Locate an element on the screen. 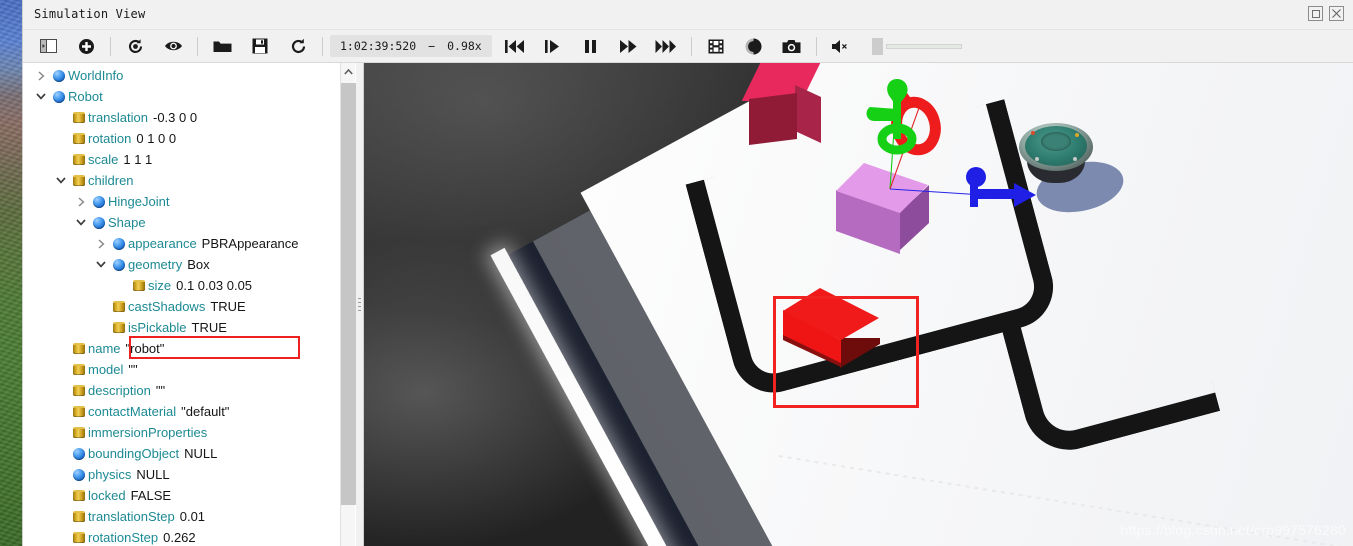 Image resolution: width=1353 pixels, height=546 pixels. tree-row: locked FALSE is located at coordinates (188, 495).